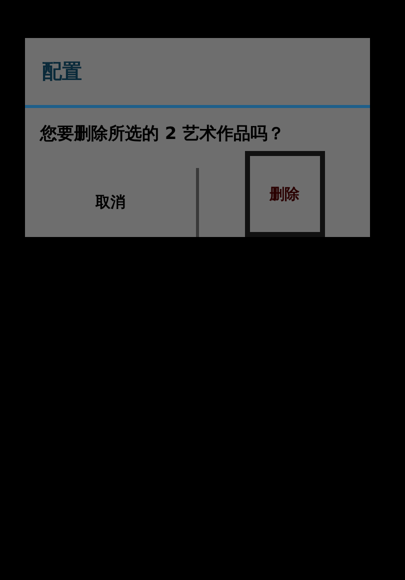  What do you see at coordinates (162, 134) in the screenshot?
I see `dialog-message: 您要删除所选的 2 艺术作品吗？` at bounding box center [162, 134].